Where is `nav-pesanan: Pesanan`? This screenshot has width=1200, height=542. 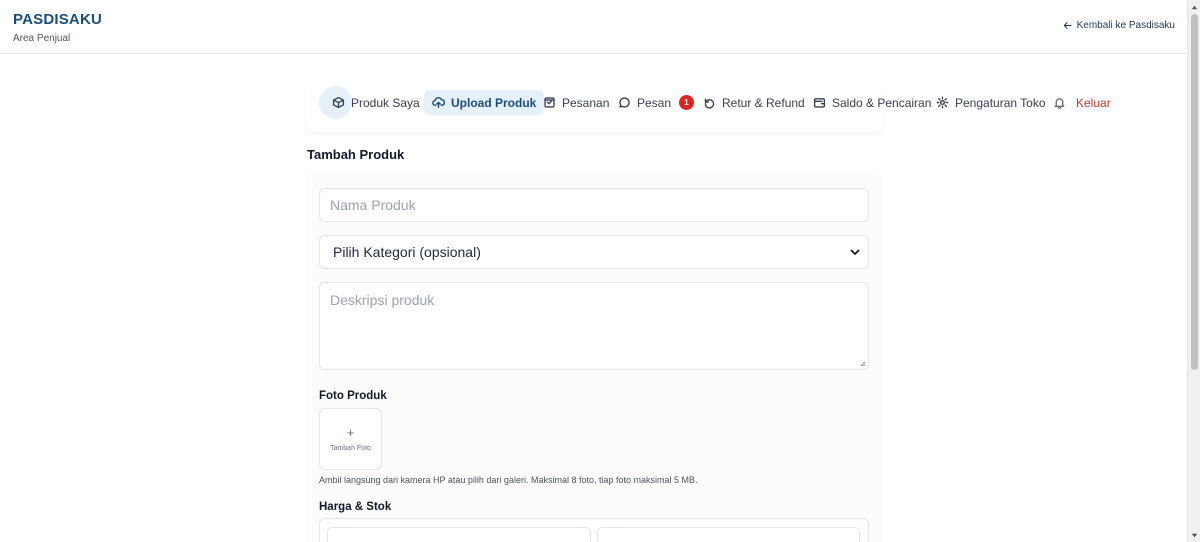
nav-pesanan: Pesanan is located at coordinates (576, 102).